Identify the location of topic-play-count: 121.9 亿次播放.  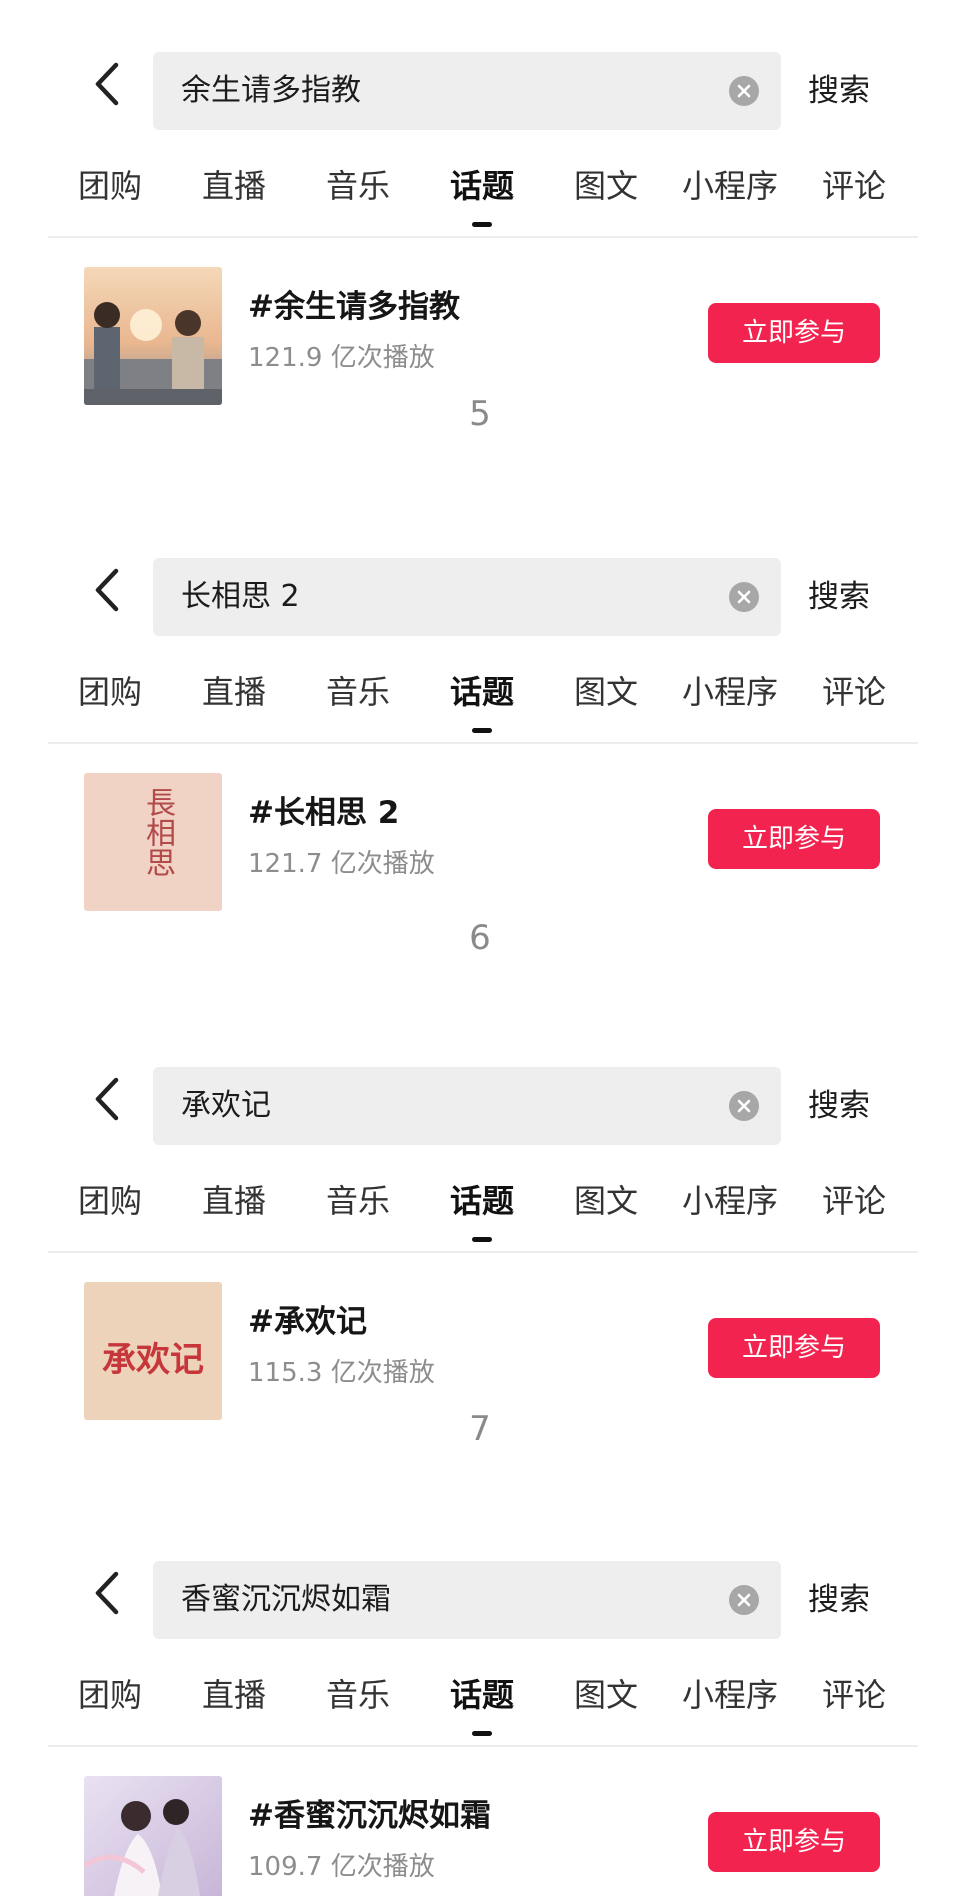
(341, 358).